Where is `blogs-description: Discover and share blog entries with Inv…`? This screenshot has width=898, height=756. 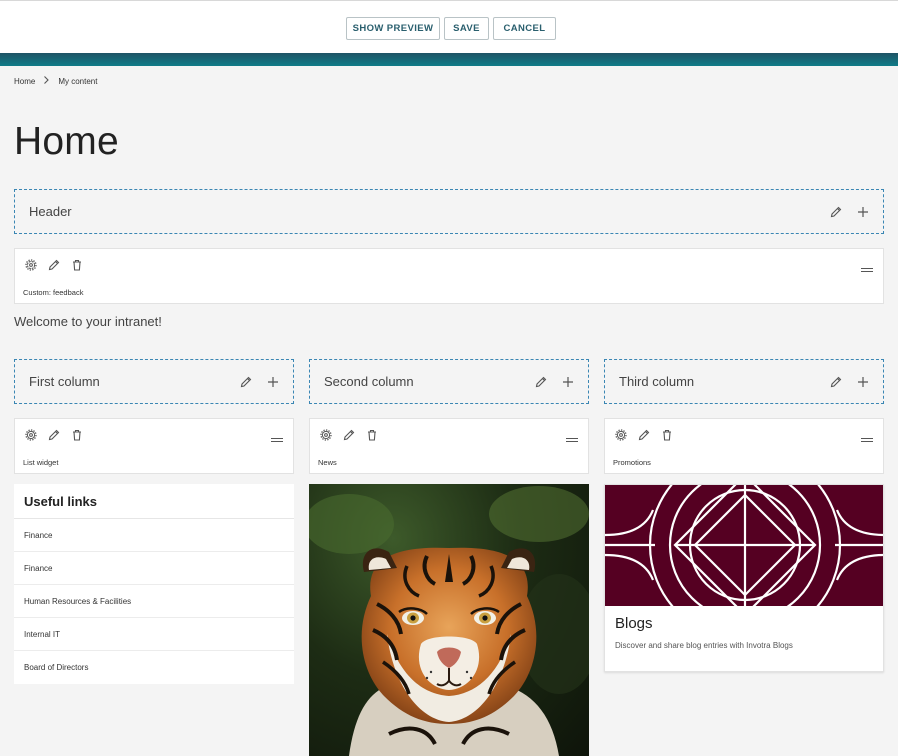
blogs-description: Discover and share blog entries with Inv… is located at coordinates (704, 645).